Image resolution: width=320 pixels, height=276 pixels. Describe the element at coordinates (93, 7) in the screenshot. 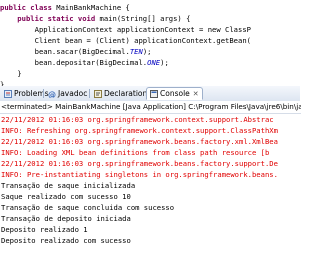

I see `code-text: MainBankMachine {` at that location.